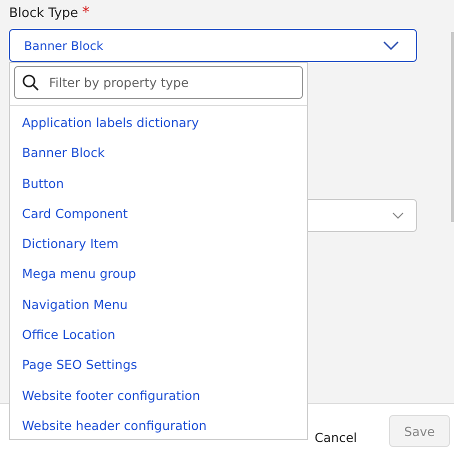 Image resolution: width=454 pixels, height=457 pixels. Describe the element at coordinates (43, 14) in the screenshot. I see `field-label: Block Type` at that location.